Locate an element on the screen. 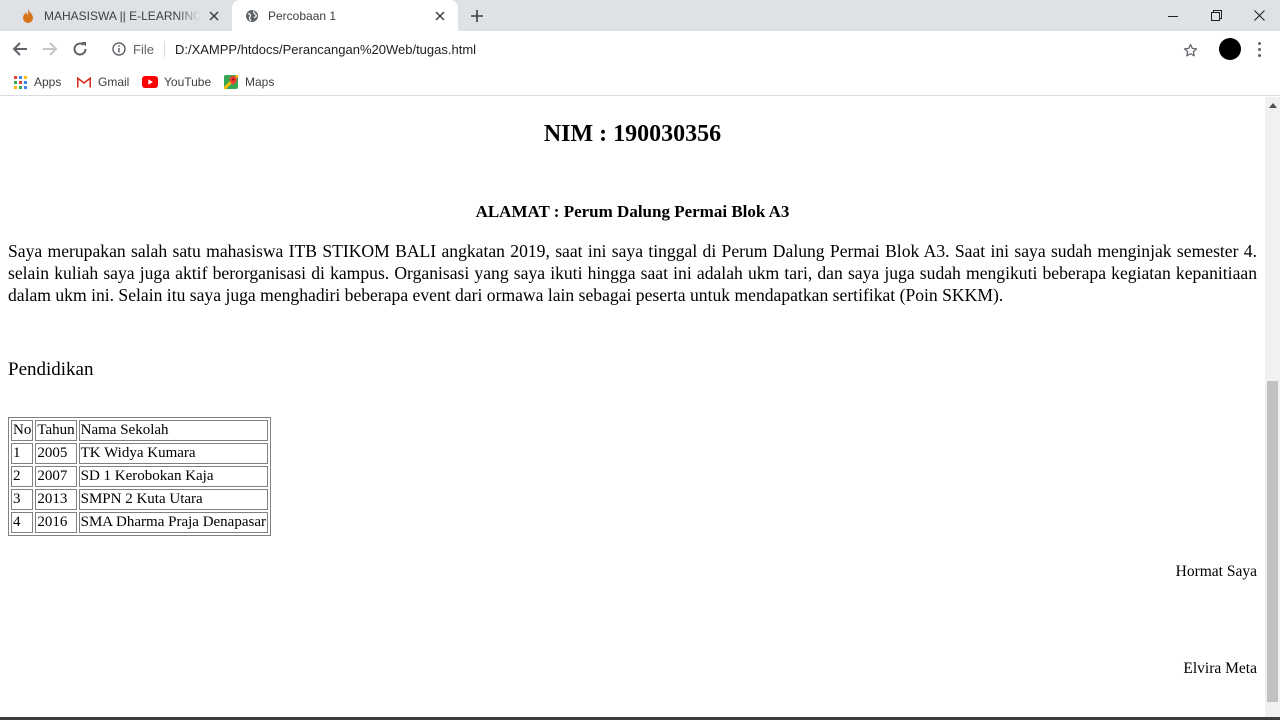  minimize-icon is located at coordinates (1173, 16).